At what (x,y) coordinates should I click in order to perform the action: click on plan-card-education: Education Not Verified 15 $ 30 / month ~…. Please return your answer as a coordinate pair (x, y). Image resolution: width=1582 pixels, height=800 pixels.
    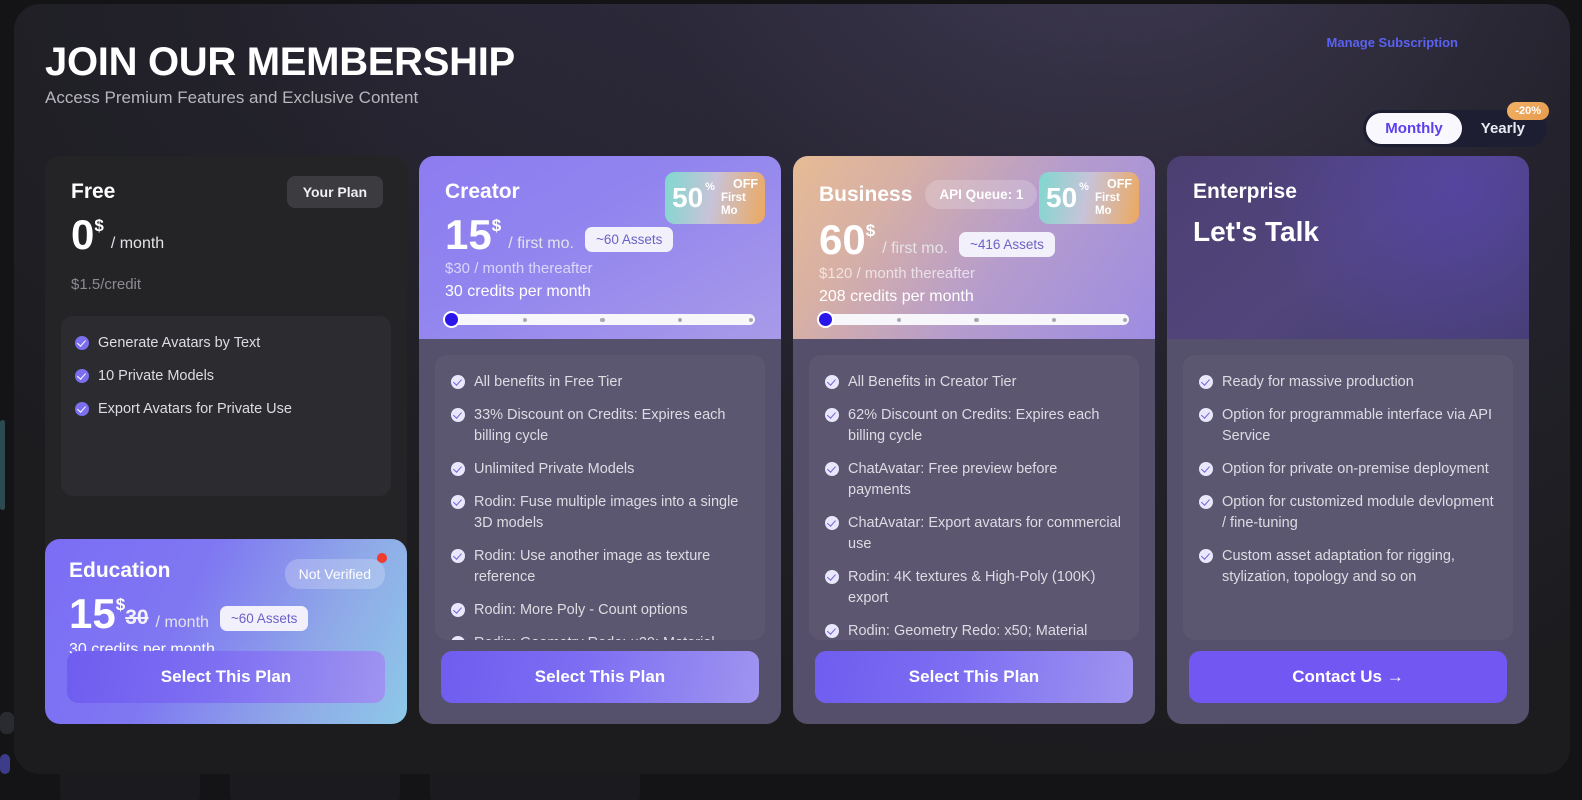
    Looking at the image, I should click on (226, 631).